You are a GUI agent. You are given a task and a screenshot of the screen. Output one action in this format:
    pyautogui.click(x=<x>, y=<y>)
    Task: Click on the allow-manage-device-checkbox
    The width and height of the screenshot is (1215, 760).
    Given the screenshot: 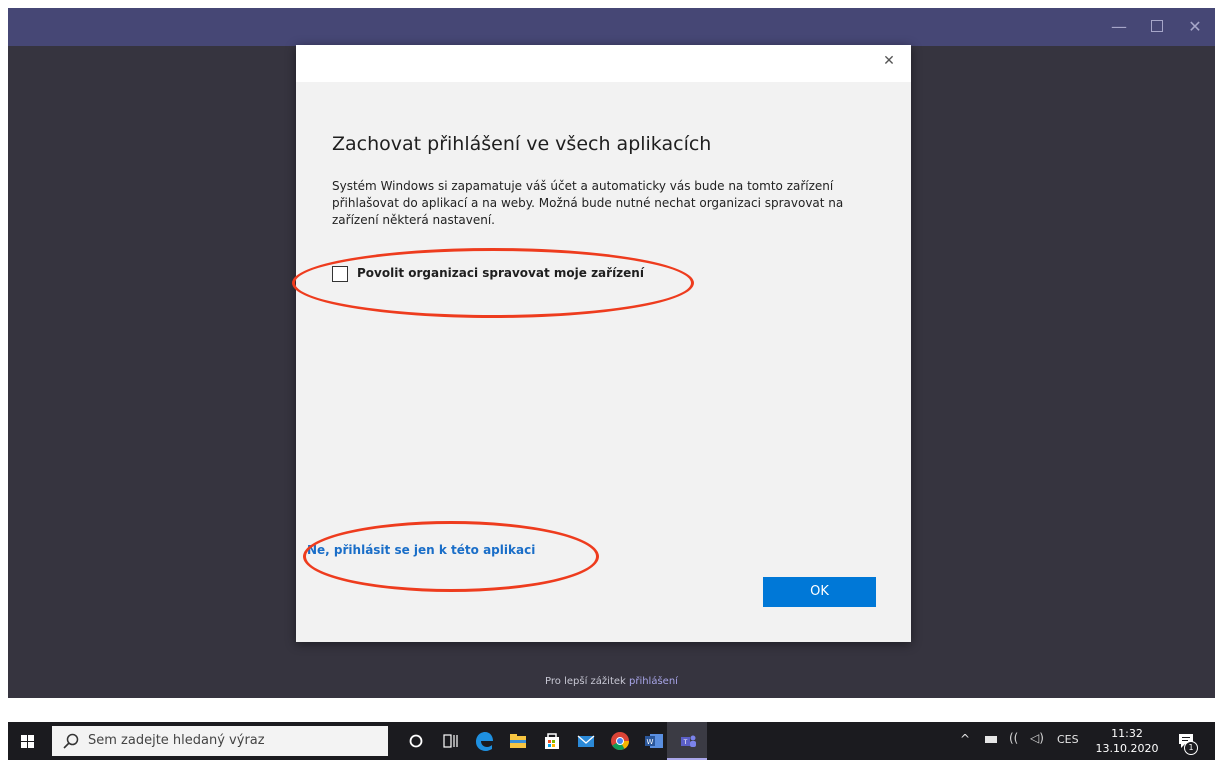 What is the action you would take?
    pyautogui.click(x=340, y=274)
    